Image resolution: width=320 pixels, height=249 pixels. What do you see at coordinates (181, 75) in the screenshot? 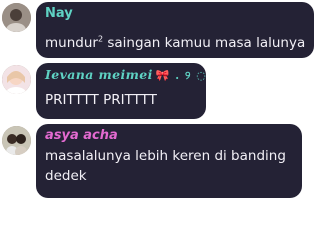
I see `name-decoration: 🎀 . ୨ ◌` at bounding box center [181, 75].